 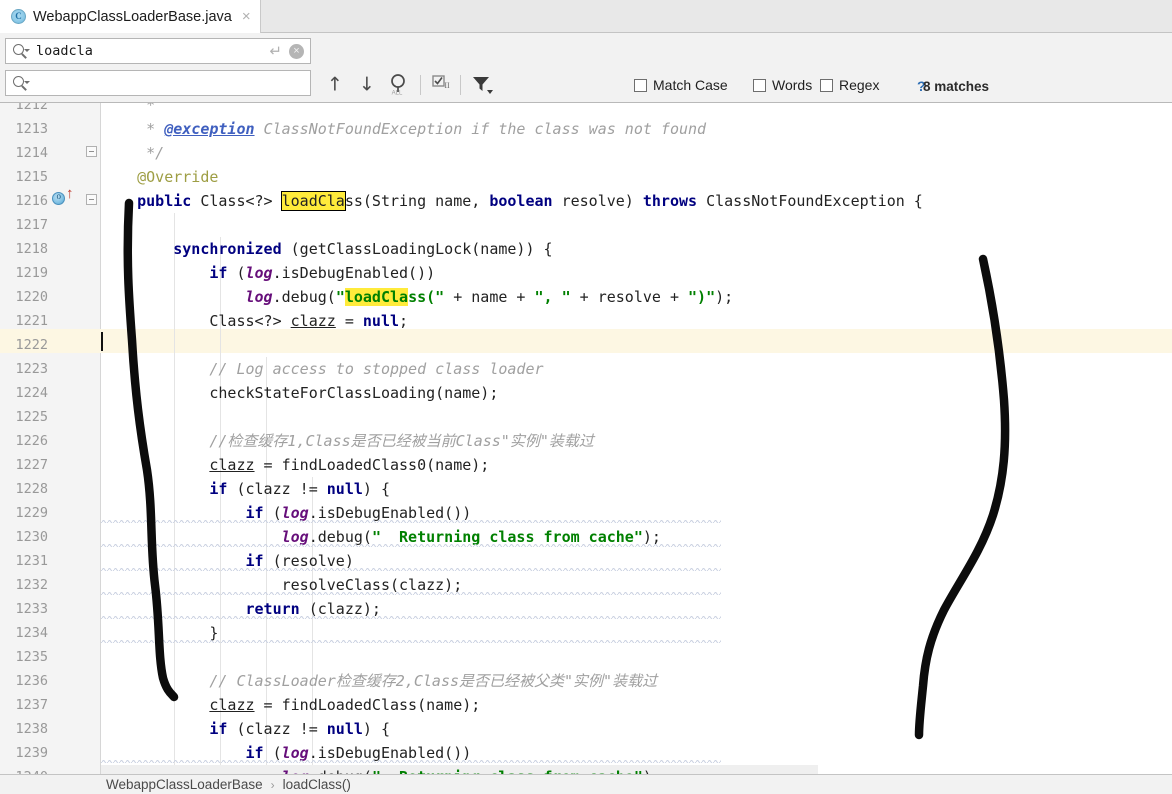 I want to click on override-method-icon, so click(x=58, y=198).